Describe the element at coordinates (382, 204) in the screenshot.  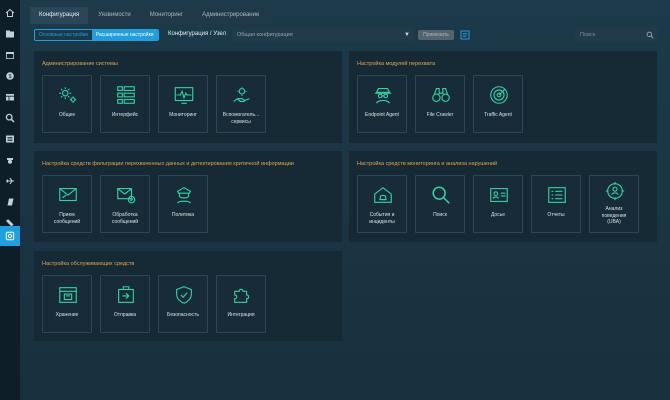
I see `tile-events-incidents: События и инциденты` at that location.